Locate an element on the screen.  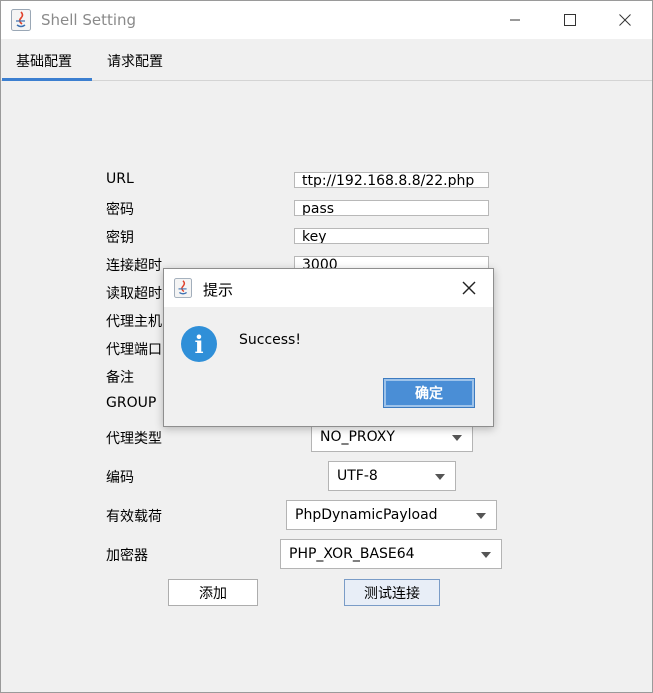
window-title: Shell Setting is located at coordinates (89, 20).